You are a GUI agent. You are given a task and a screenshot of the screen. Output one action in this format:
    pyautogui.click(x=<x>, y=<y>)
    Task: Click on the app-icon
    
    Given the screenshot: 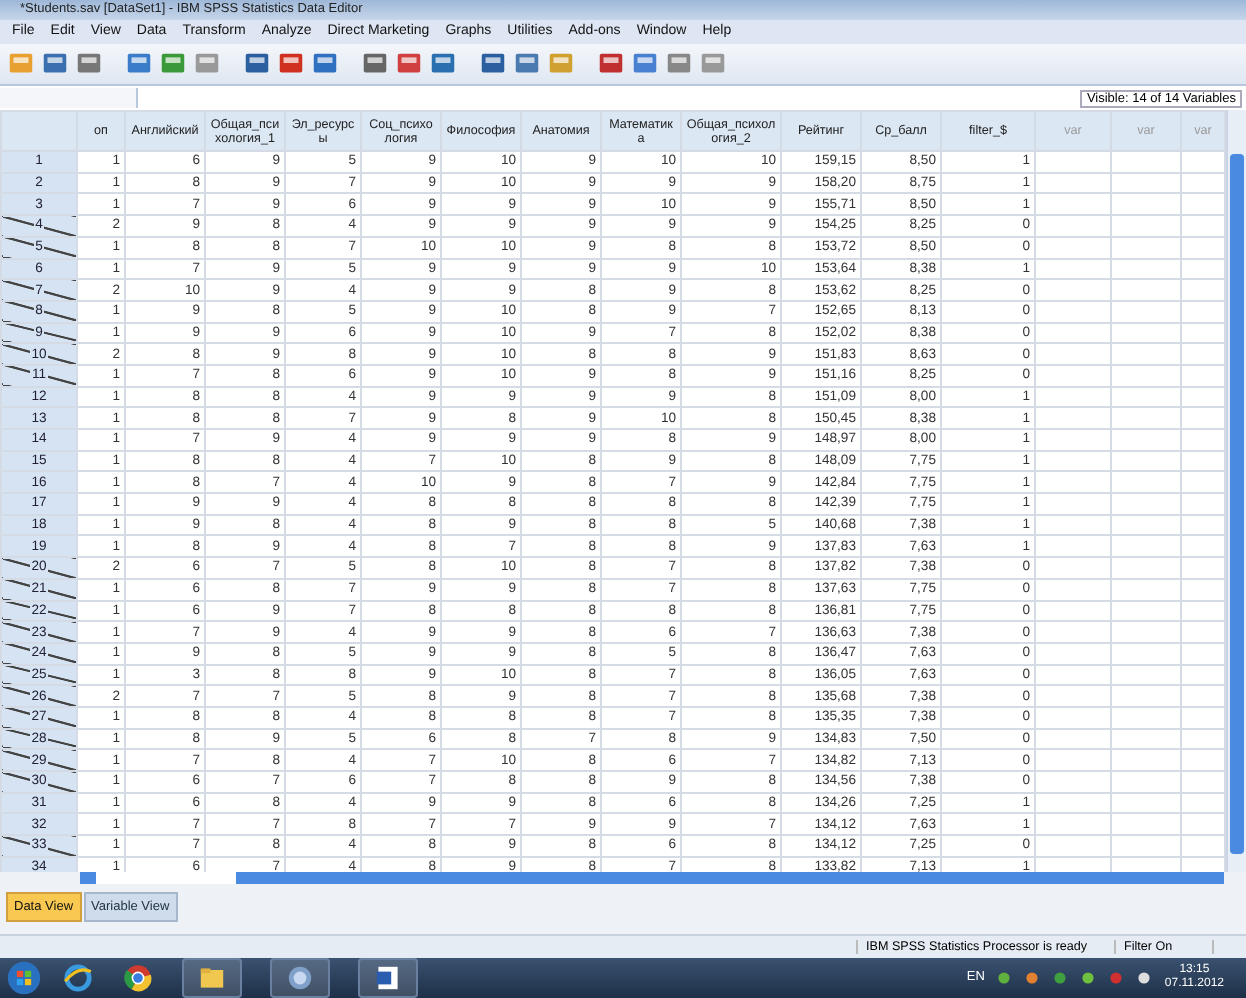 What is the action you would take?
    pyautogui.click(x=300, y=977)
    